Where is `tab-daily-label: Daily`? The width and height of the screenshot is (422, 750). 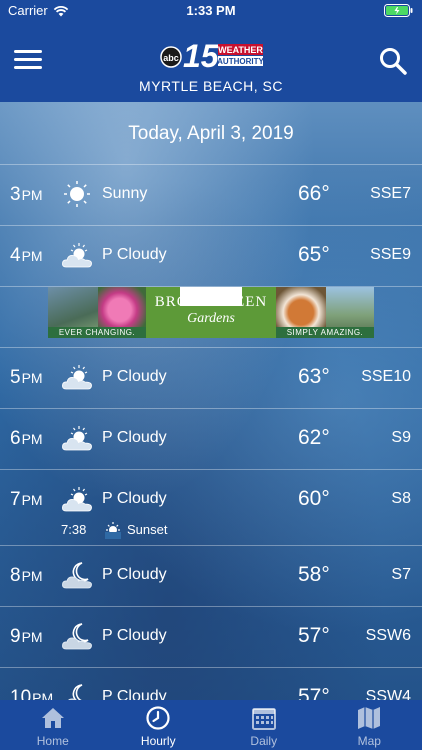 tab-daily-label: Daily is located at coordinates (264, 741).